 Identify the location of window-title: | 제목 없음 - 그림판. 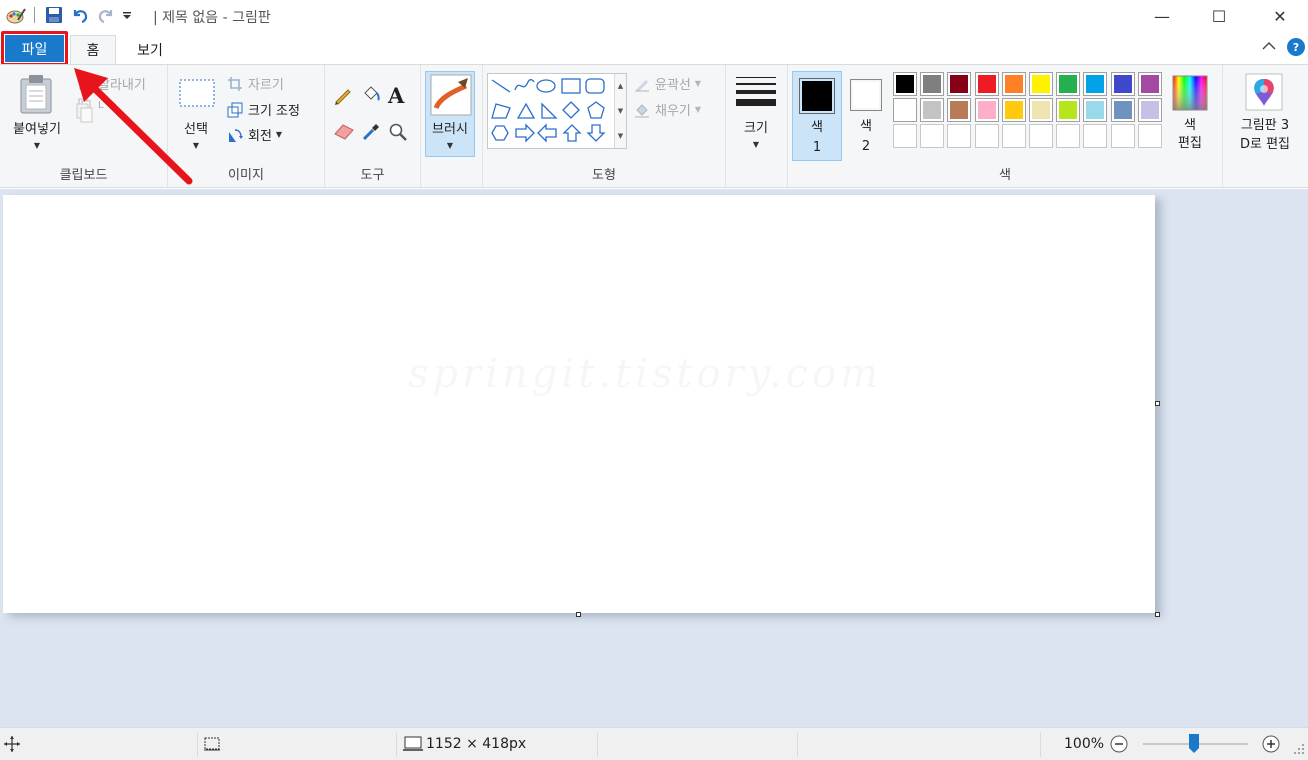
(212, 18).